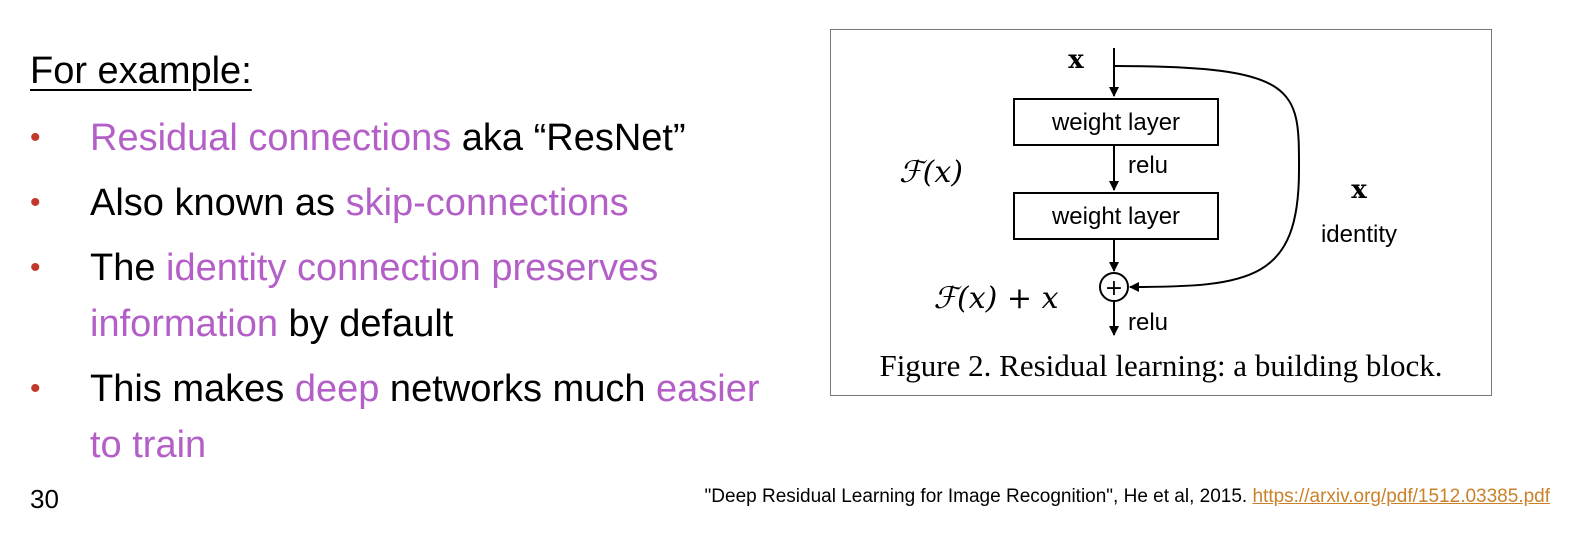 Image resolution: width=1580 pixels, height=536 pixels. I want to click on bullet-text: The, so click(128, 268).